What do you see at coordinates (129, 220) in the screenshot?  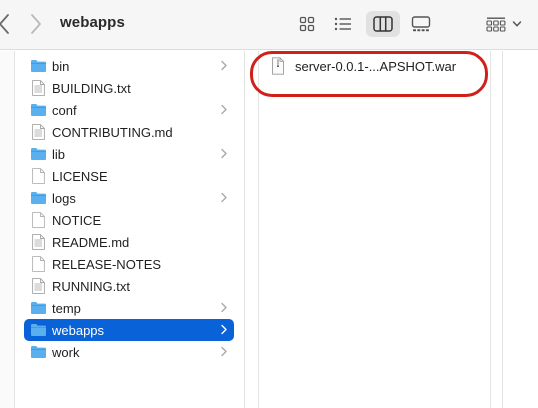 I see `file-item: NOTICE` at bounding box center [129, 220].